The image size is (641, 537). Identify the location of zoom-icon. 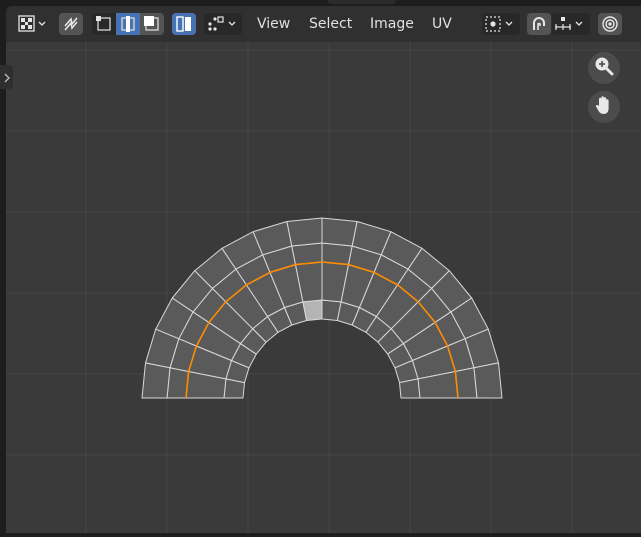
(604, 68).